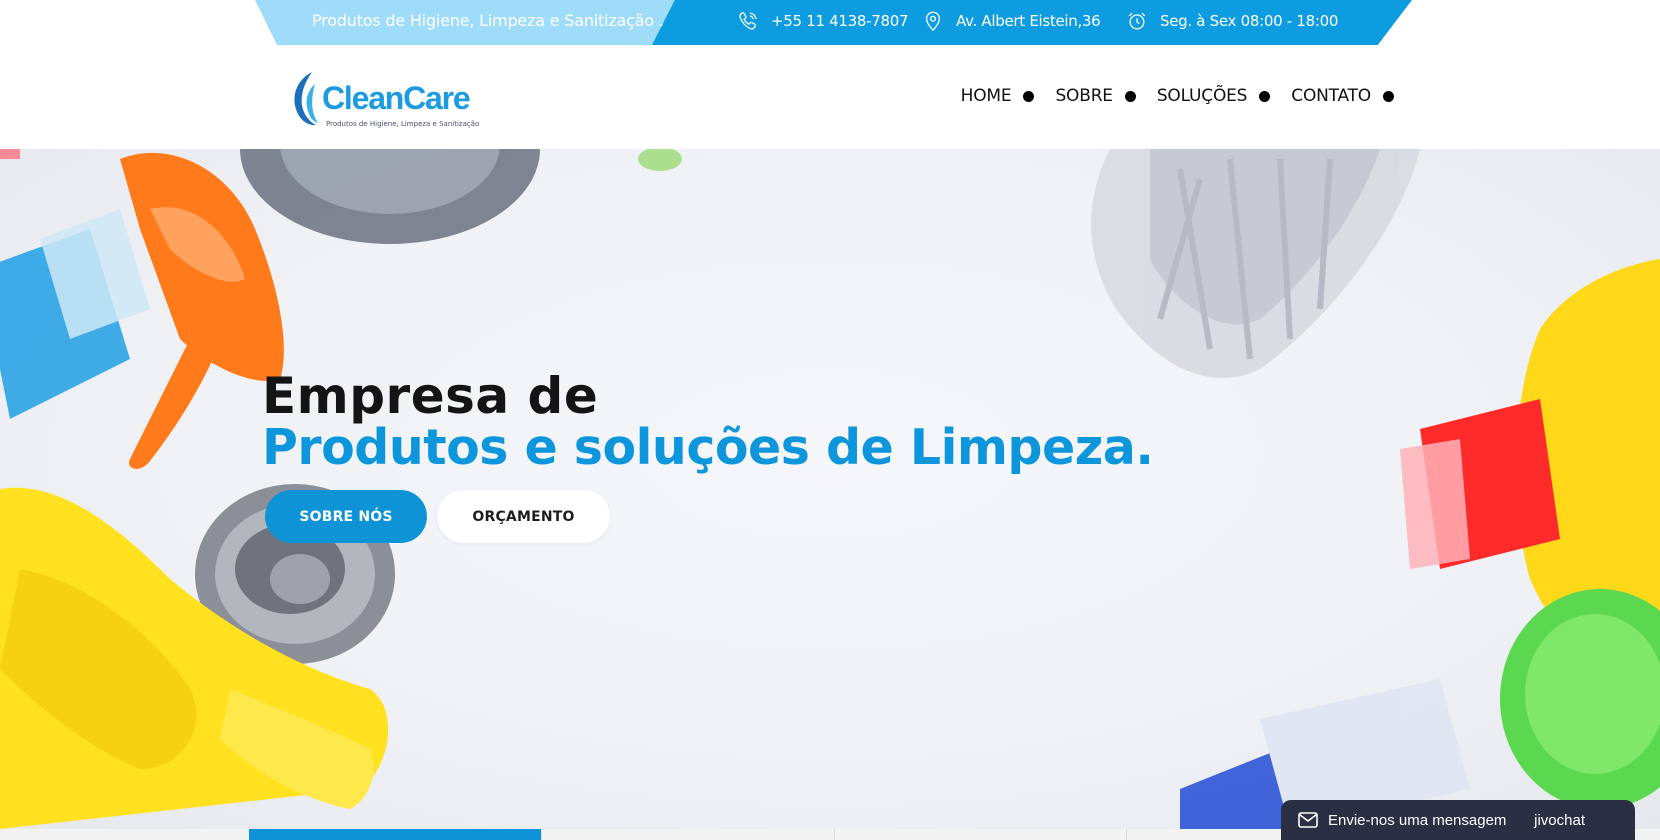  I want to click on nav-item-home: HOME, so click(998, 96).